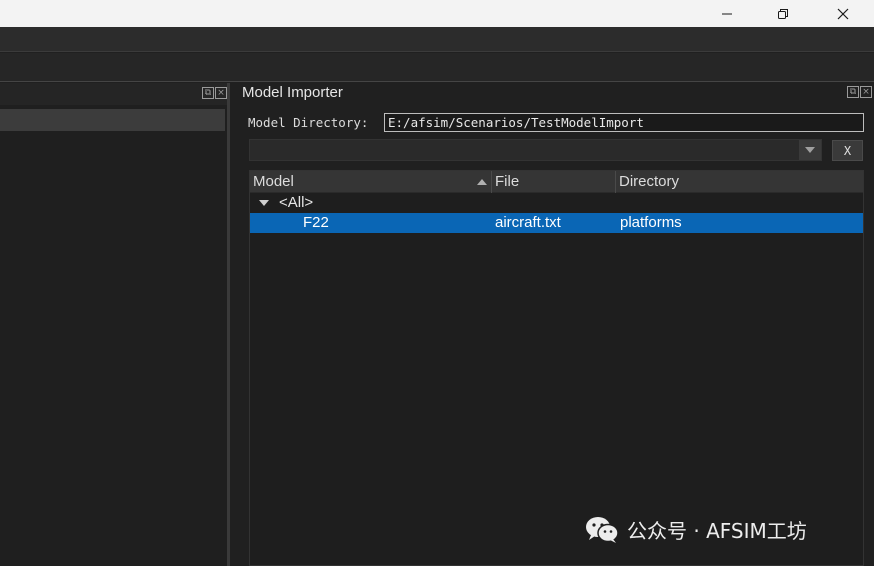  Describe the element at coordinates (624, 122) in the screenshot. I see `model-directory-input` at that location.